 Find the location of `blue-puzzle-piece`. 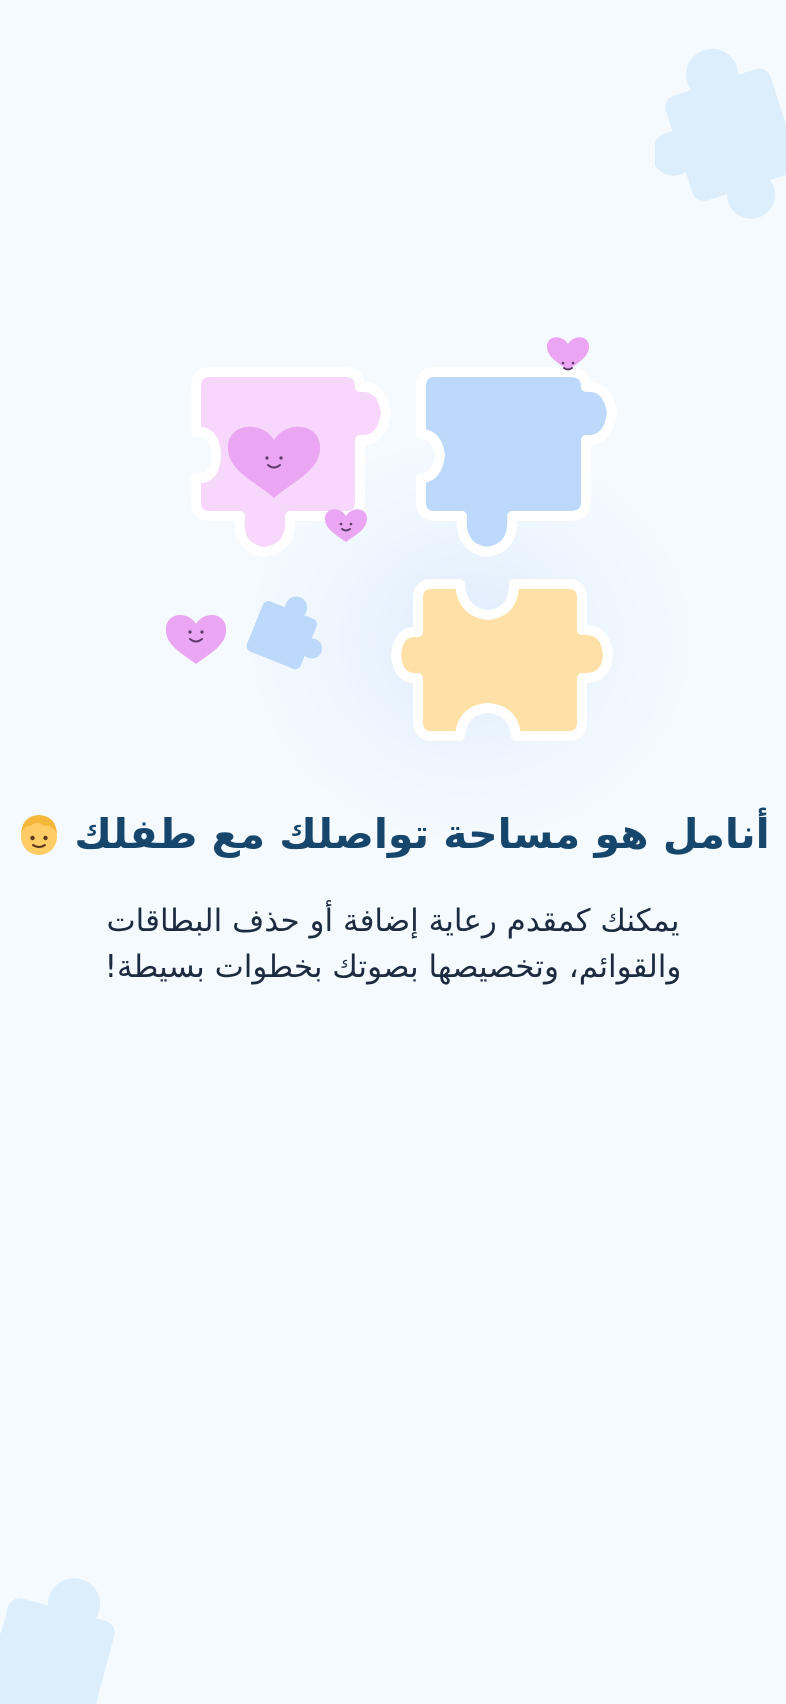

blue-puzzle-piece is located at coordinates (516, 462).